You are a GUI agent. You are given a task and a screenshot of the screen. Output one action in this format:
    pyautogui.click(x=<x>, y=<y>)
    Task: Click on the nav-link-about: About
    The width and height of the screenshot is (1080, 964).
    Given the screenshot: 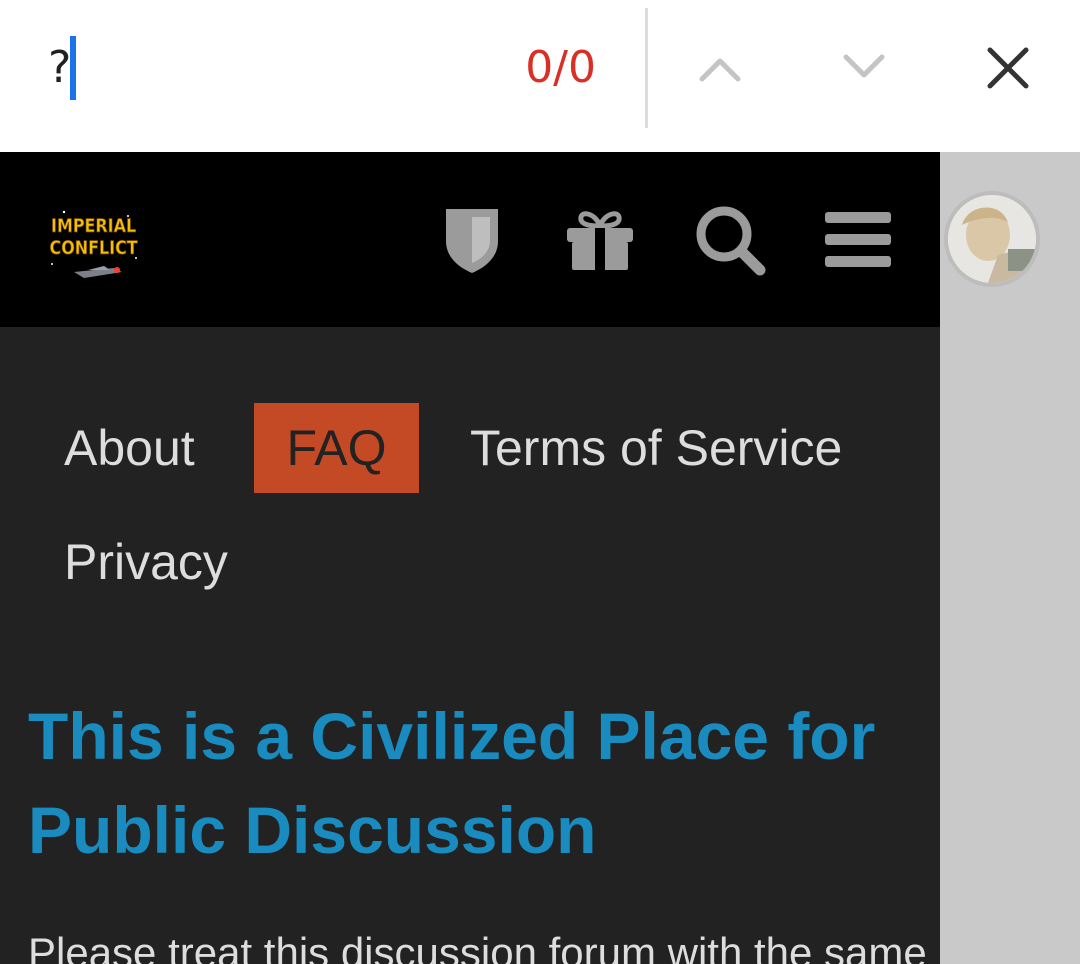 What is the action you would take?
    pyautogui.click(x=129, y=448)
    